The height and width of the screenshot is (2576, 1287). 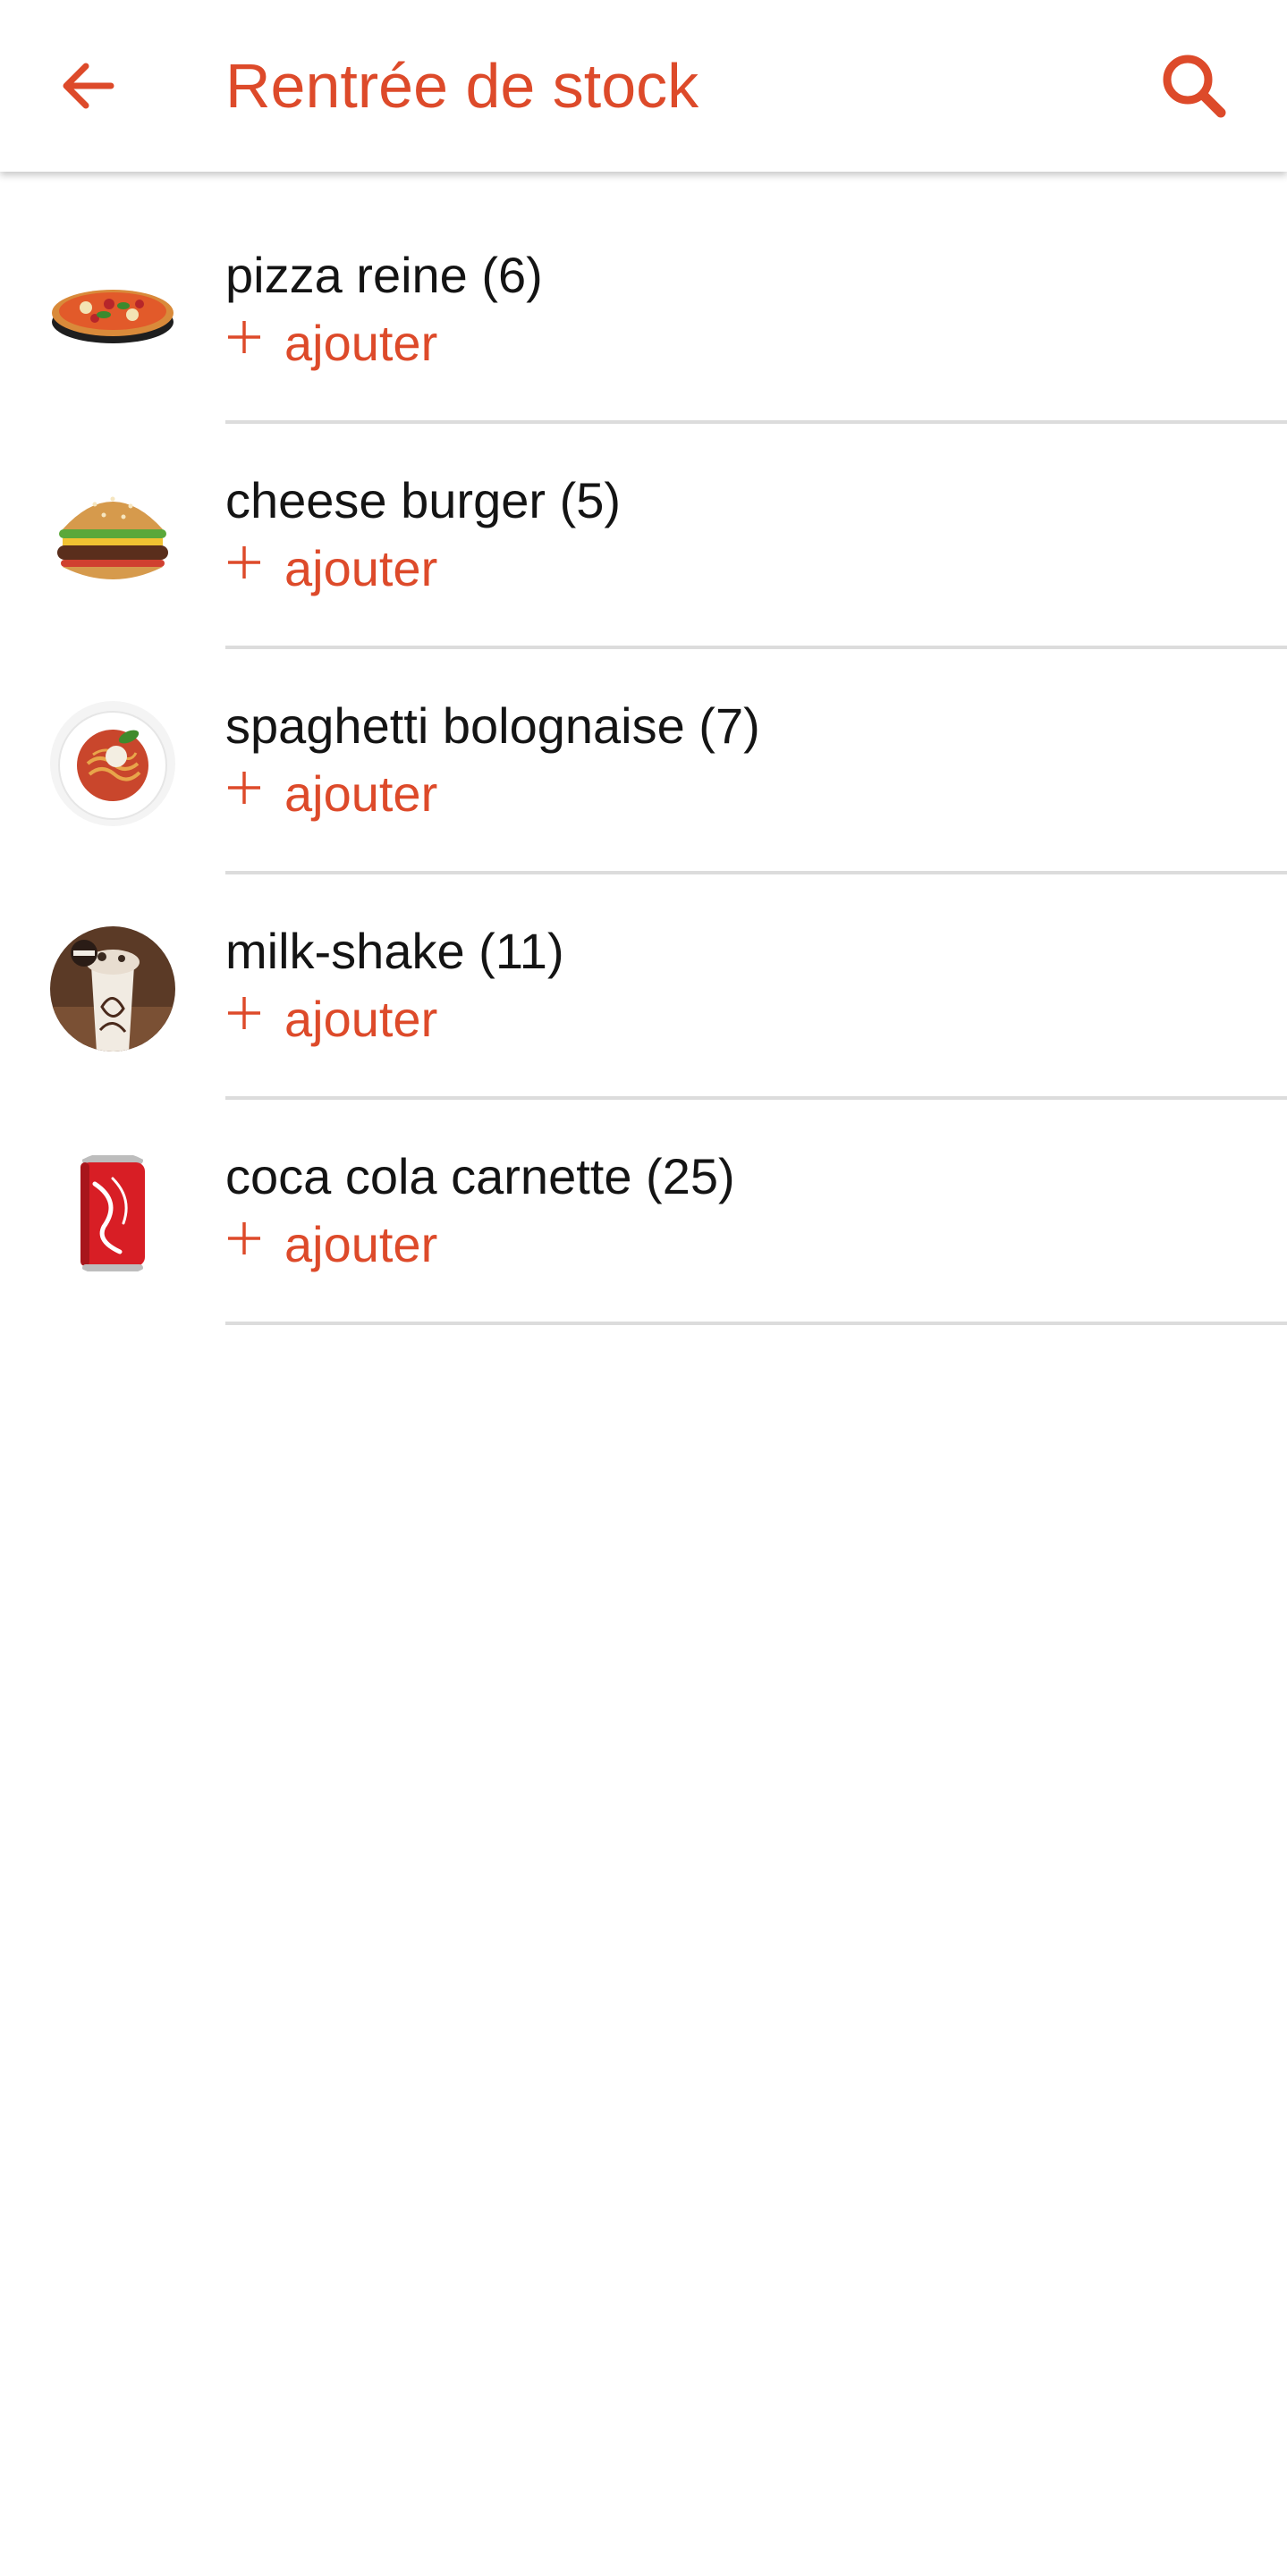 I want to click on back-button, so click(x=87, y=86).